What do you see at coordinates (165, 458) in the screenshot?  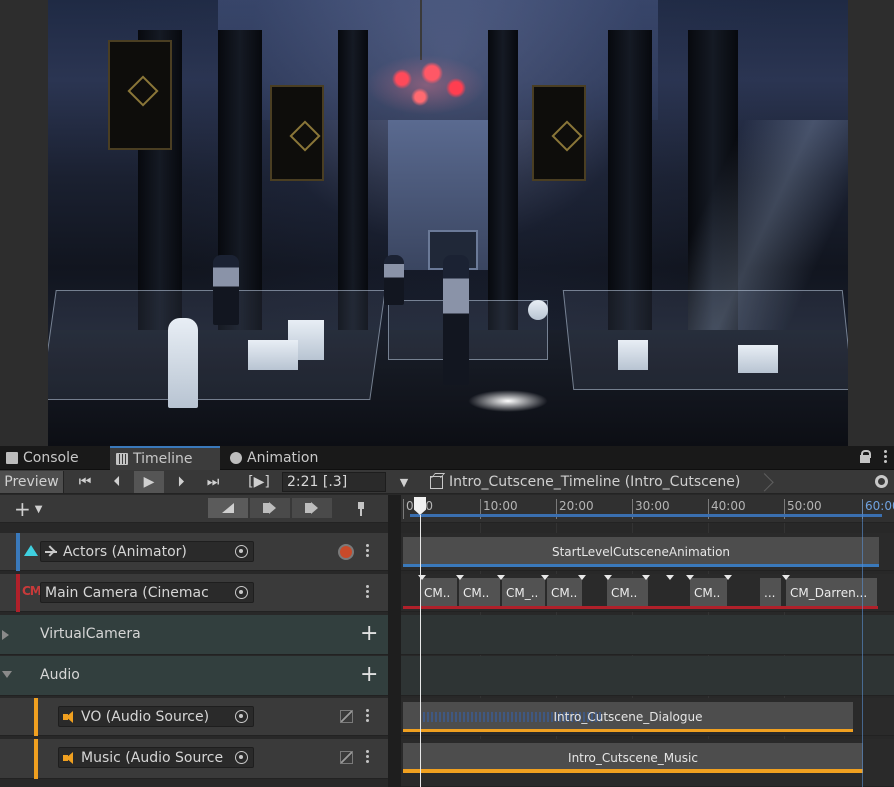 I see `tab-timeline: Timeline` at bounding box center [165, 458].